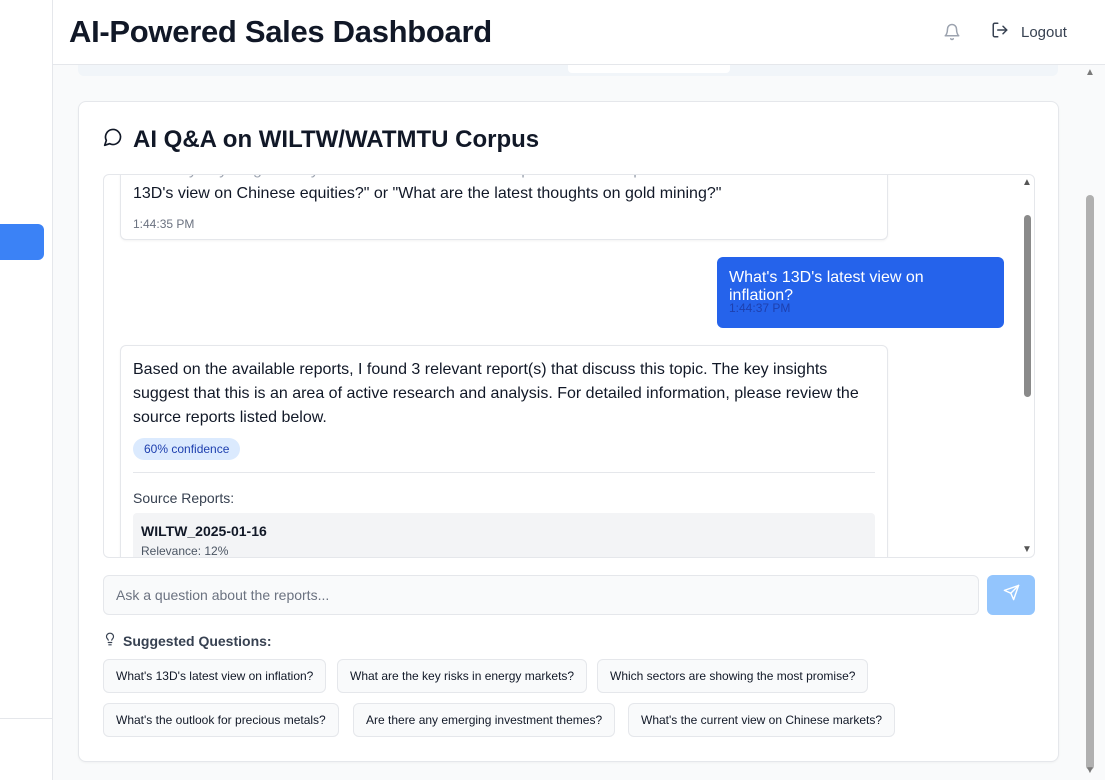 This screenshot has height=780, width=1105. I want to click on scroll-up-arrow: ▲, so click(1090, 72).